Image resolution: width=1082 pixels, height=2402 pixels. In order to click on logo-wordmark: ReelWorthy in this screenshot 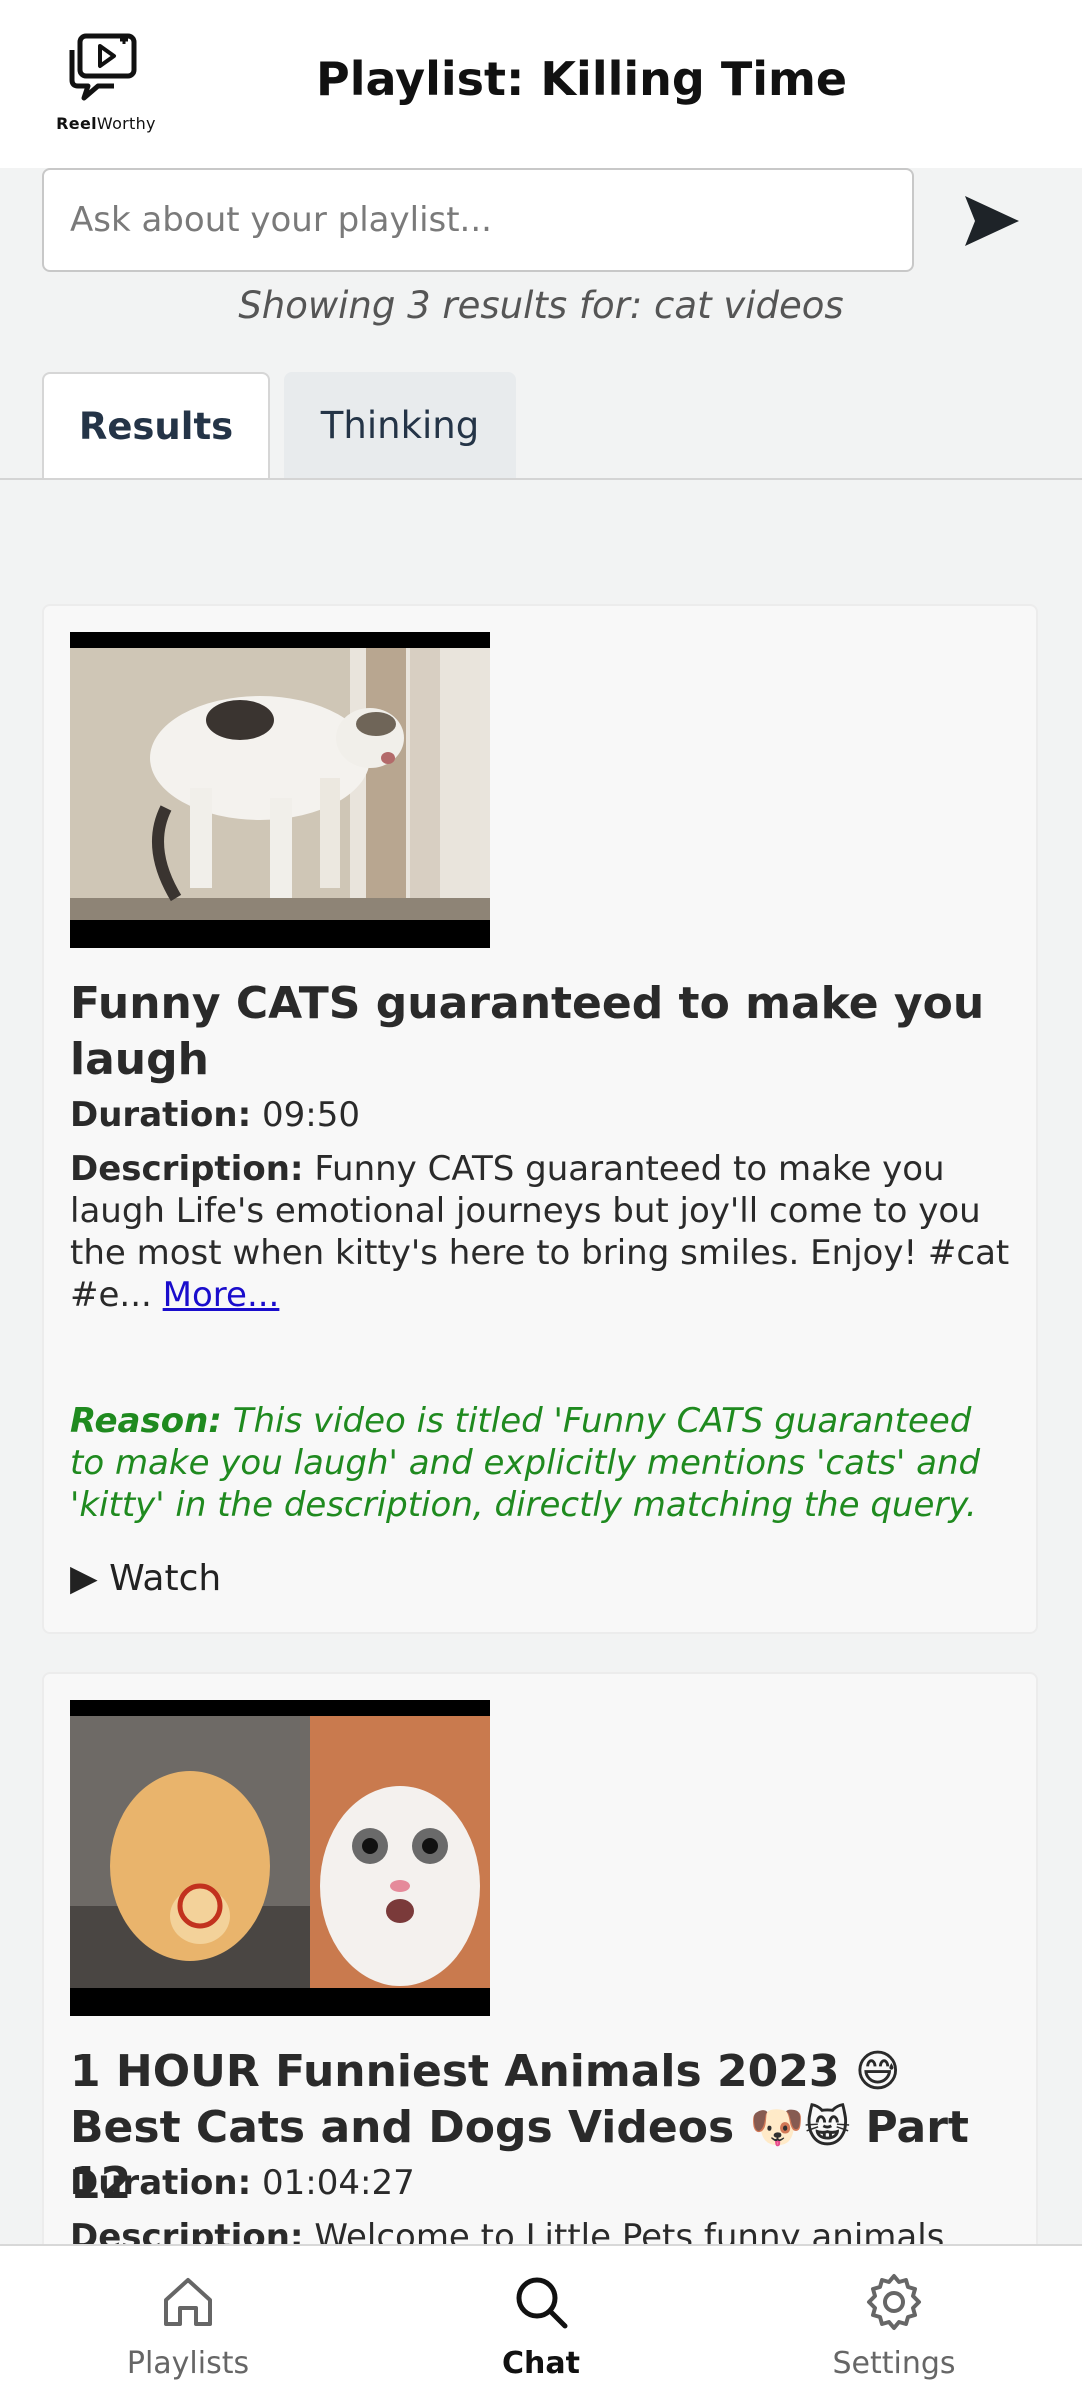, I will do `click(106, 123)`.